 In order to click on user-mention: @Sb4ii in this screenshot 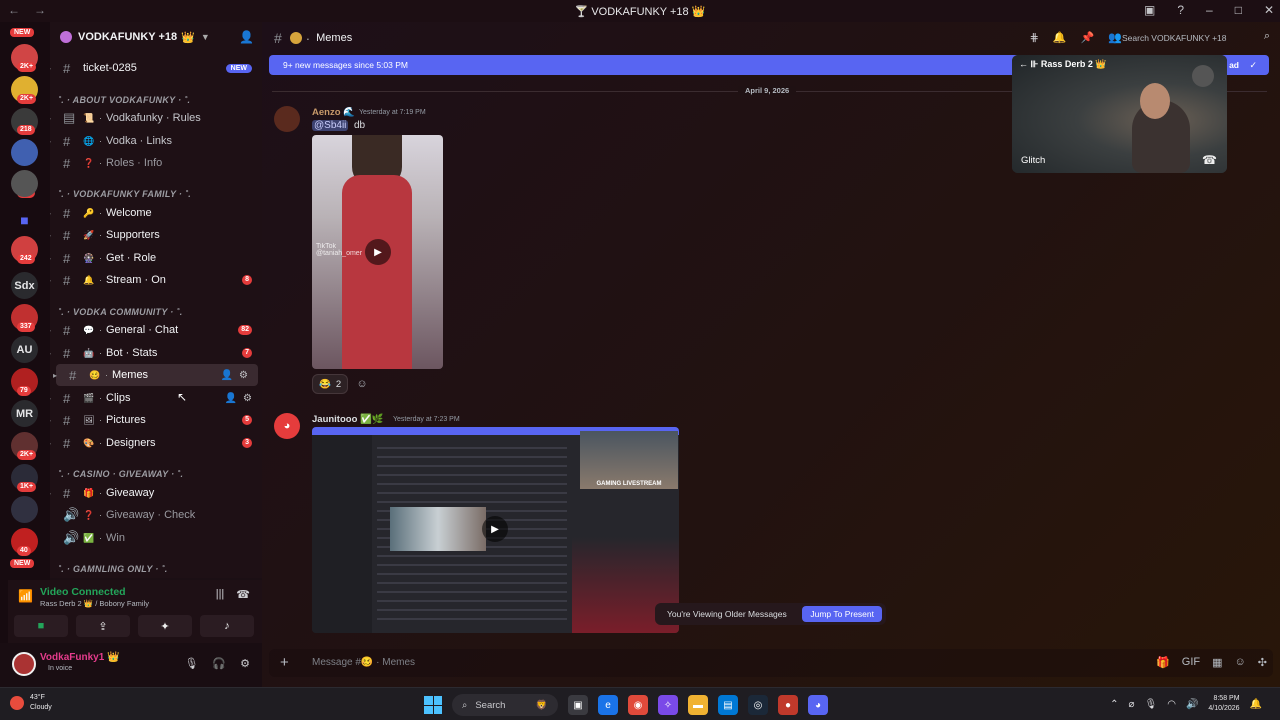, I will do `click(330, 125)`.